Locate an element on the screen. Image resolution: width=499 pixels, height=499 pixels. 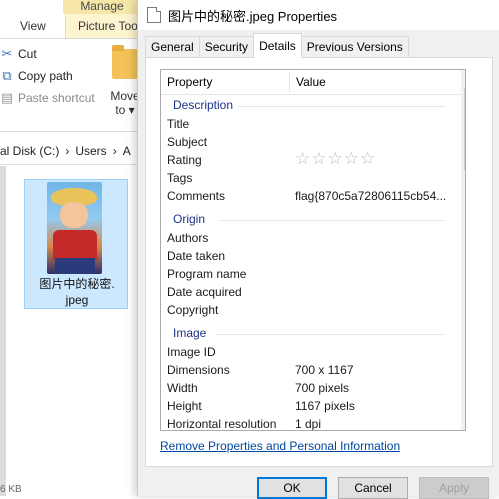
property-value: 1167 pixels is located at coordinates (325, 406).